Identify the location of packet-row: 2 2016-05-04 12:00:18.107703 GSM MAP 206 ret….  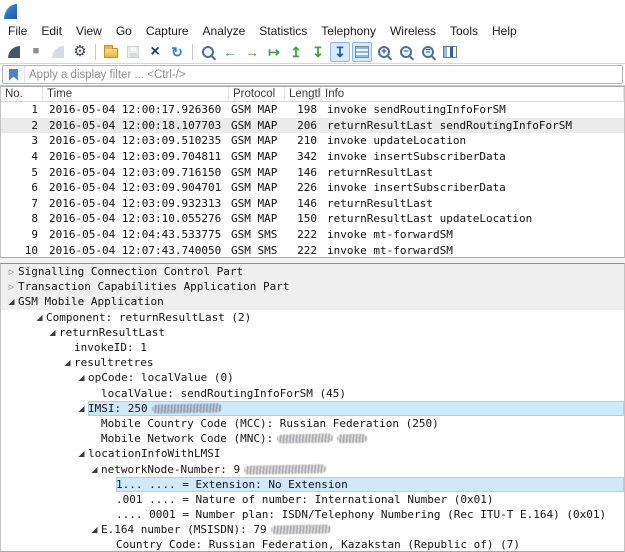
(312, 125).